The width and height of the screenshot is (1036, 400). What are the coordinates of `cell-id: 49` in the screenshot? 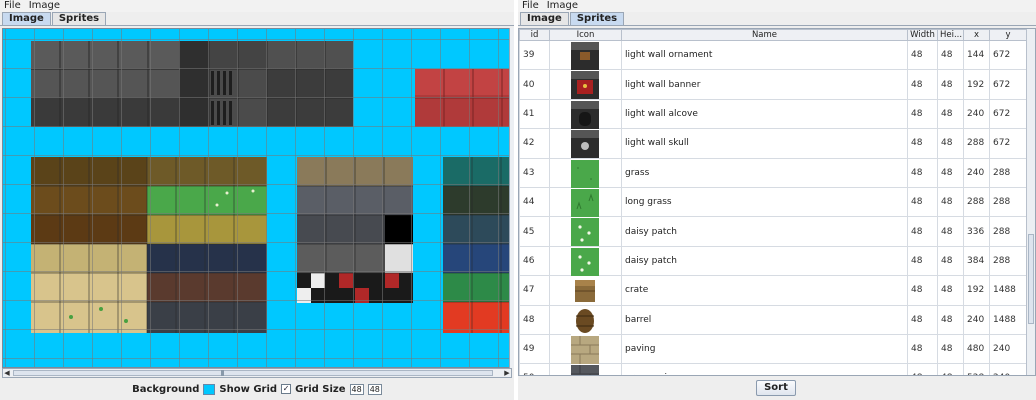 It's located at (534, 349).